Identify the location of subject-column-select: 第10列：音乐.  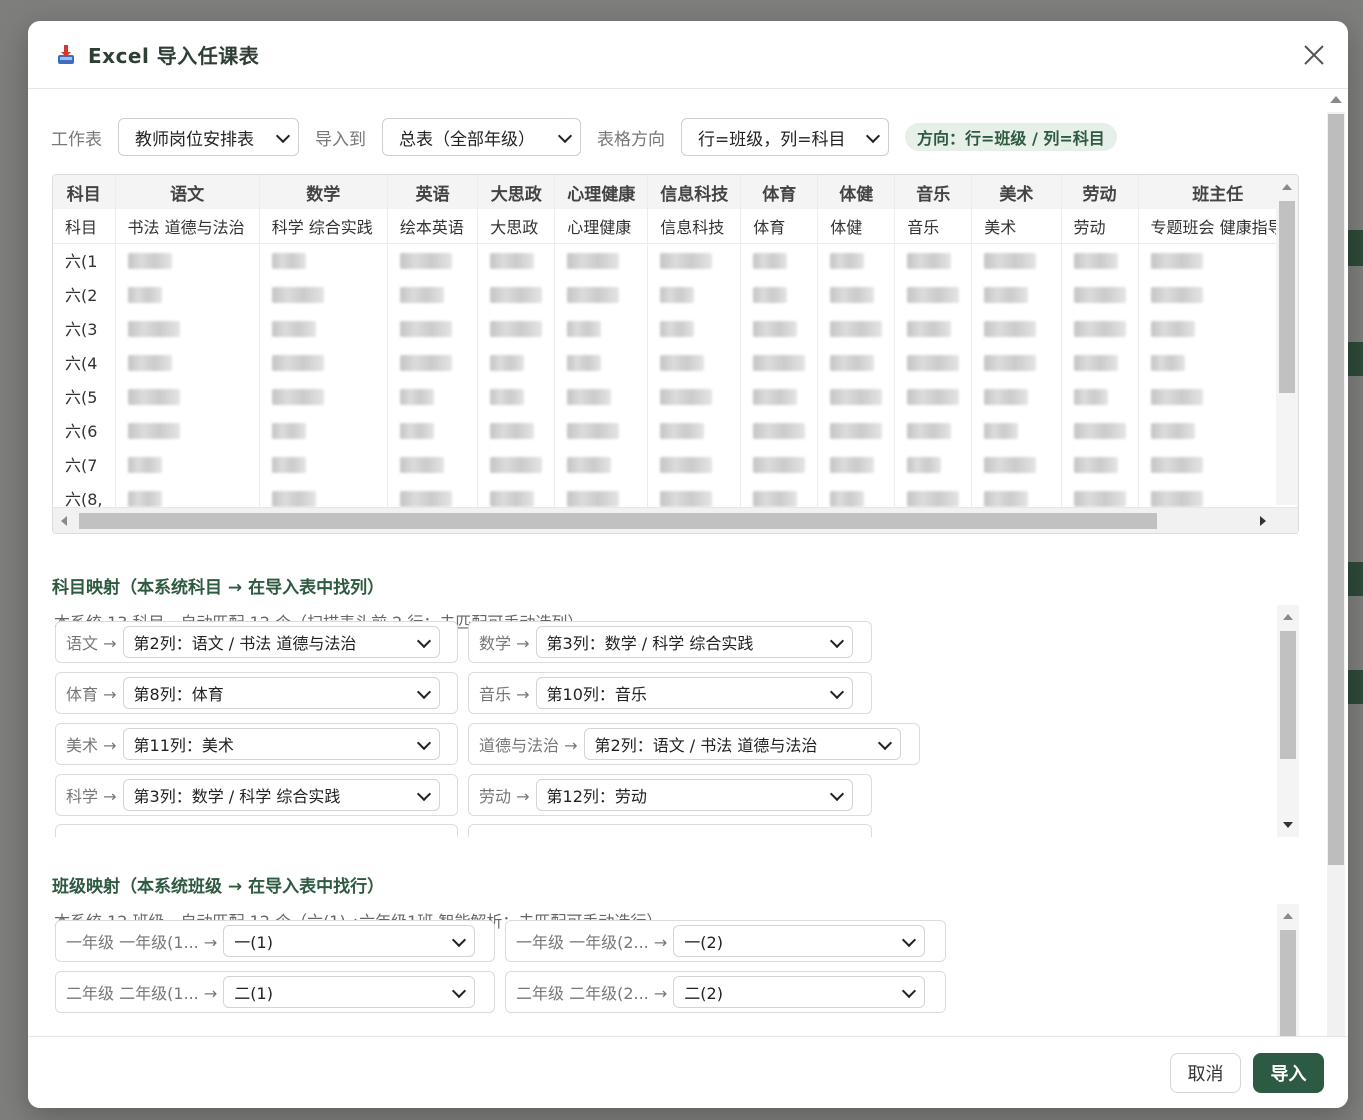
(694, 693).